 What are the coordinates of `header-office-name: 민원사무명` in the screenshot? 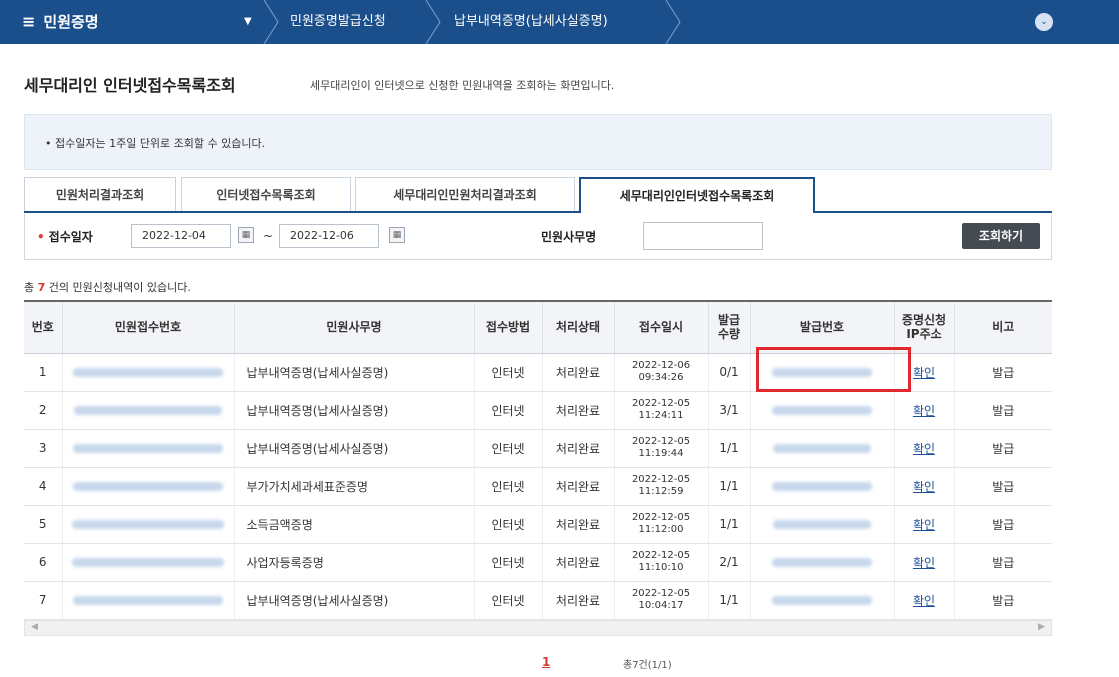 It's located at (354, 327).